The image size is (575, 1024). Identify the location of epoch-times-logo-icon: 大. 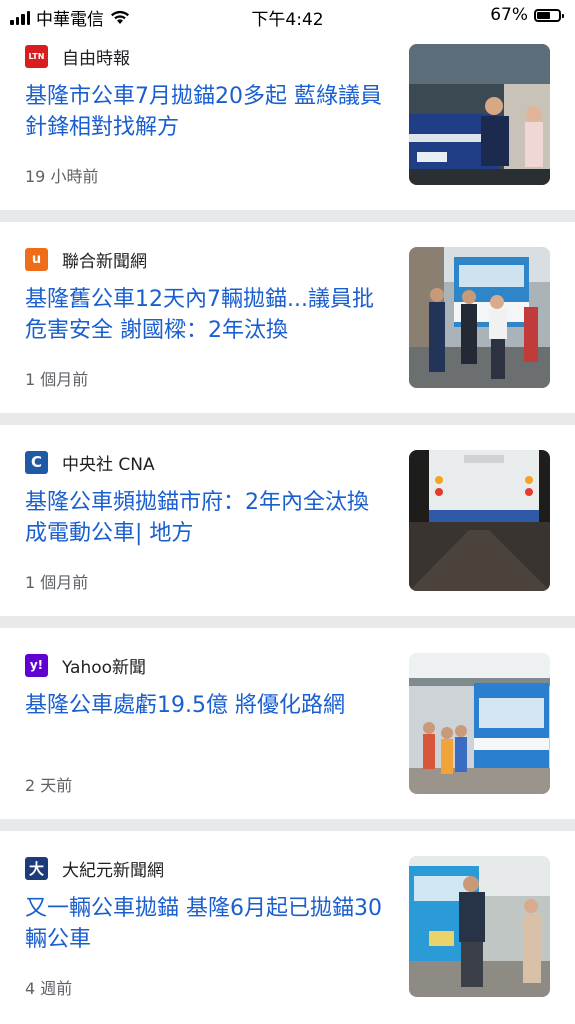
(36, 868).